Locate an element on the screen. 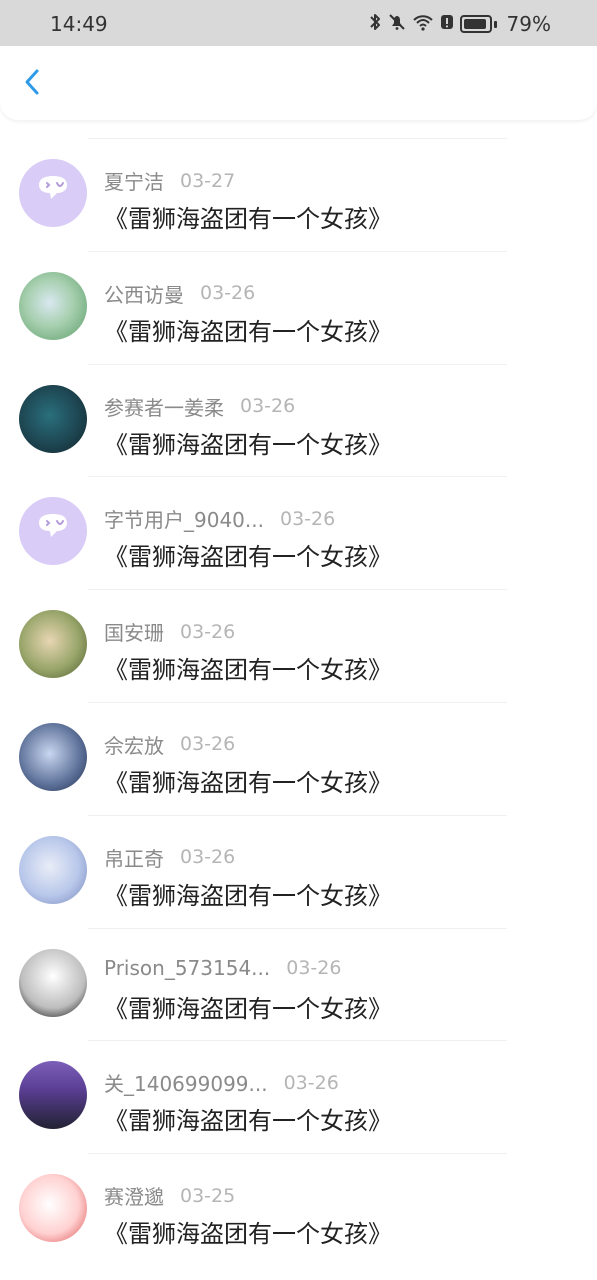 The width and height of the screenshot is (597, 1280). item-meta: 公西访曼 03-26 is located at coordinates (335, 293).